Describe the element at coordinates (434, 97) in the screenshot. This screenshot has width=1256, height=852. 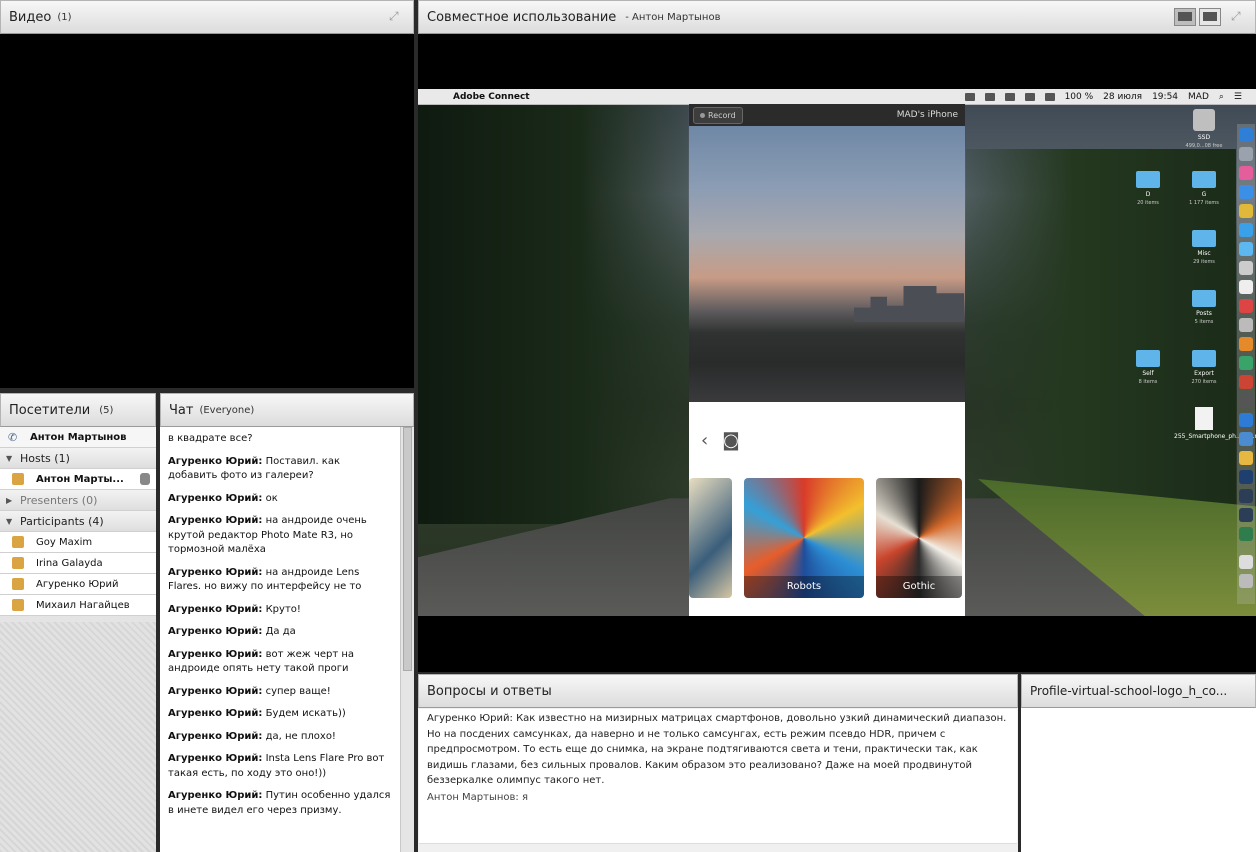
I see `apple-icon` at that location.